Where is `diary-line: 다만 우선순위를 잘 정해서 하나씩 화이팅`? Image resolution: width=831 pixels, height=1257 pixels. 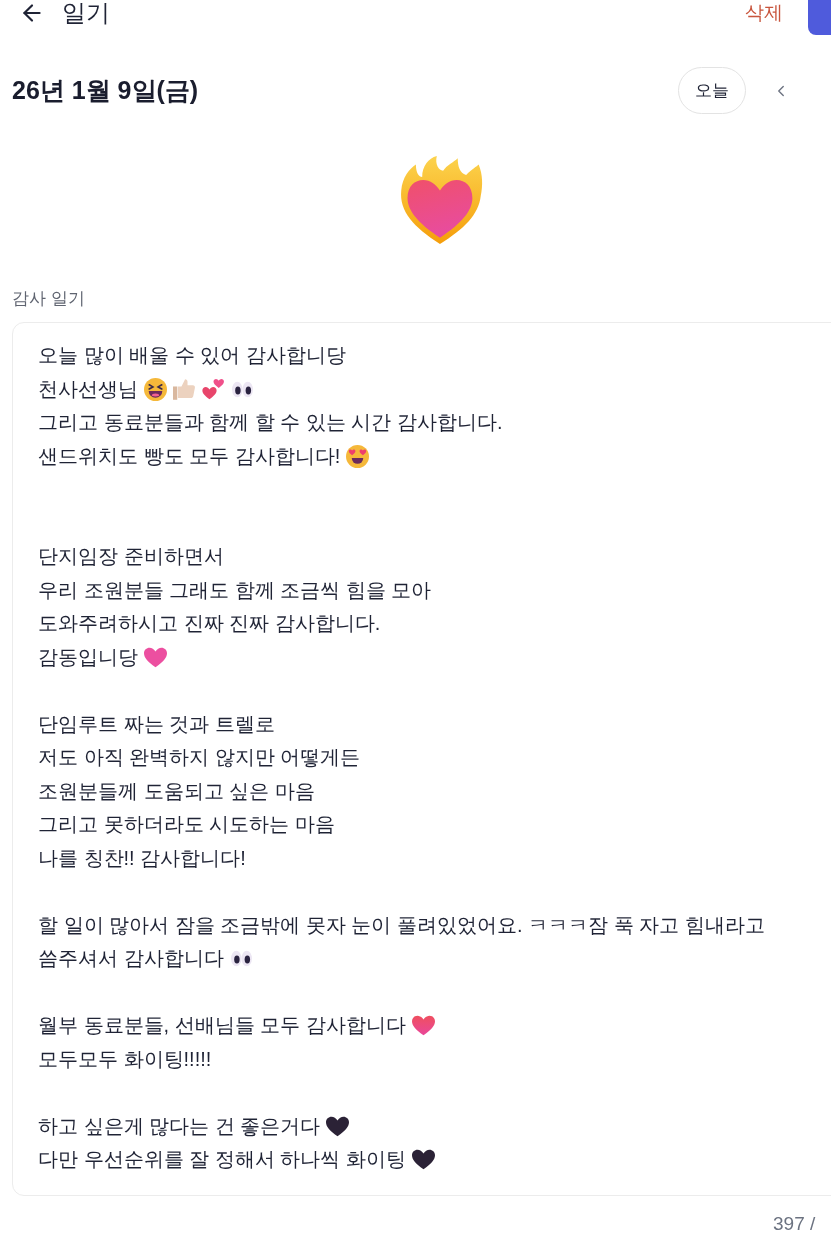
diary-line: 다만 우선순위를 잘 정해서 하나씩 화이팅 is located at coordinates (222, 1159).